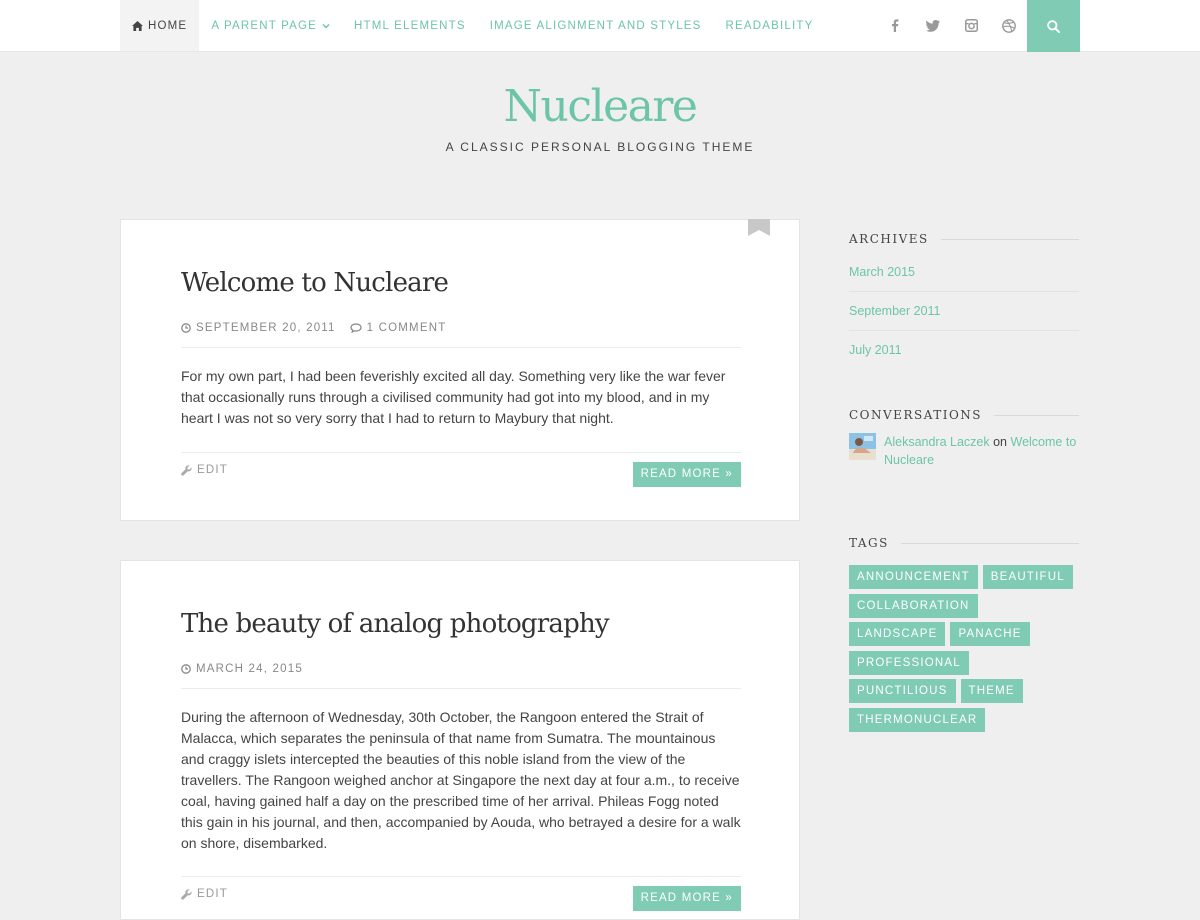  What do you see at coordinates (971, 25) in the screenshot?
I see `instagram-icon` at bounding box center [971, 25].